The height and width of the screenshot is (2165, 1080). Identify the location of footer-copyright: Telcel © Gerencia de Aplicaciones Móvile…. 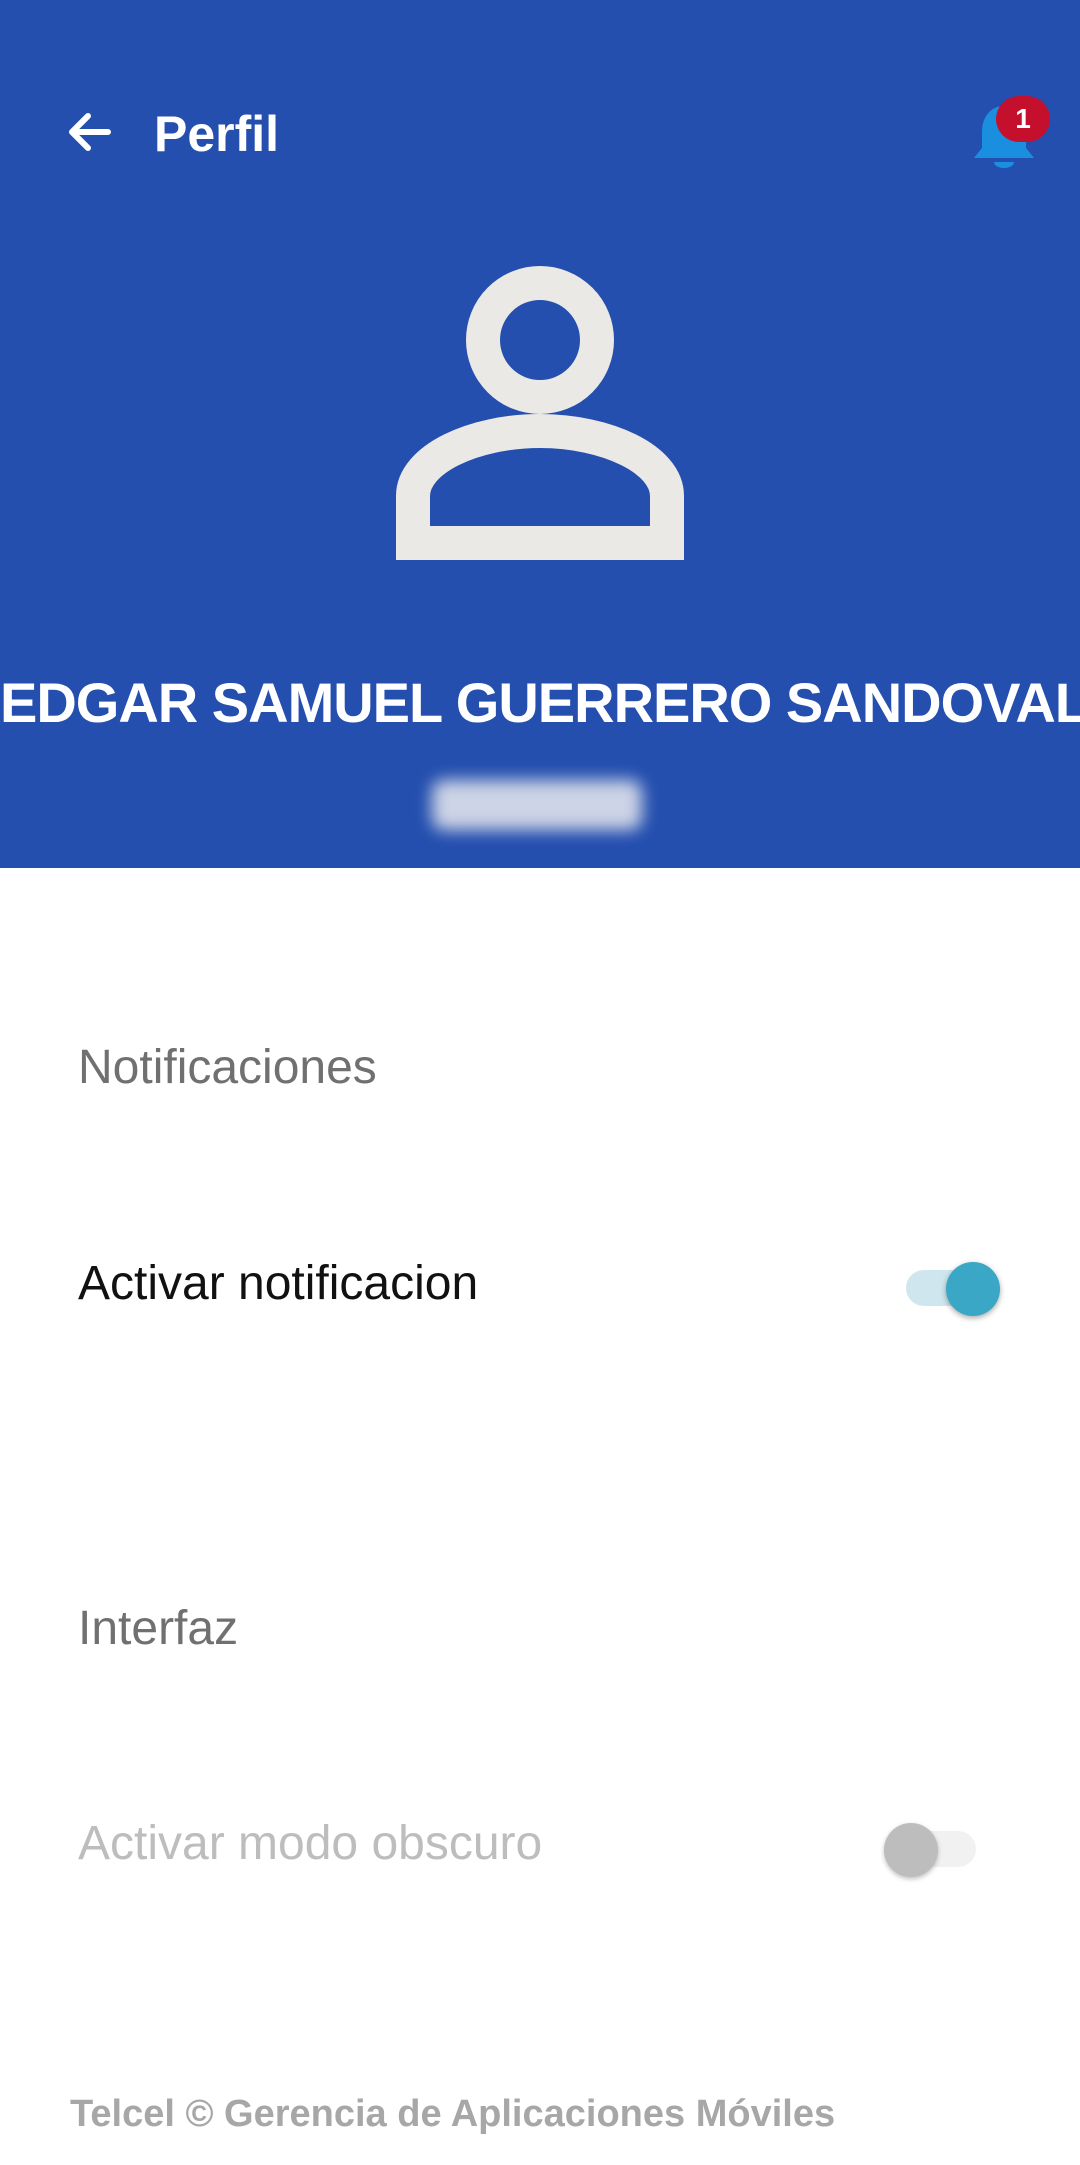
(453, 2114).